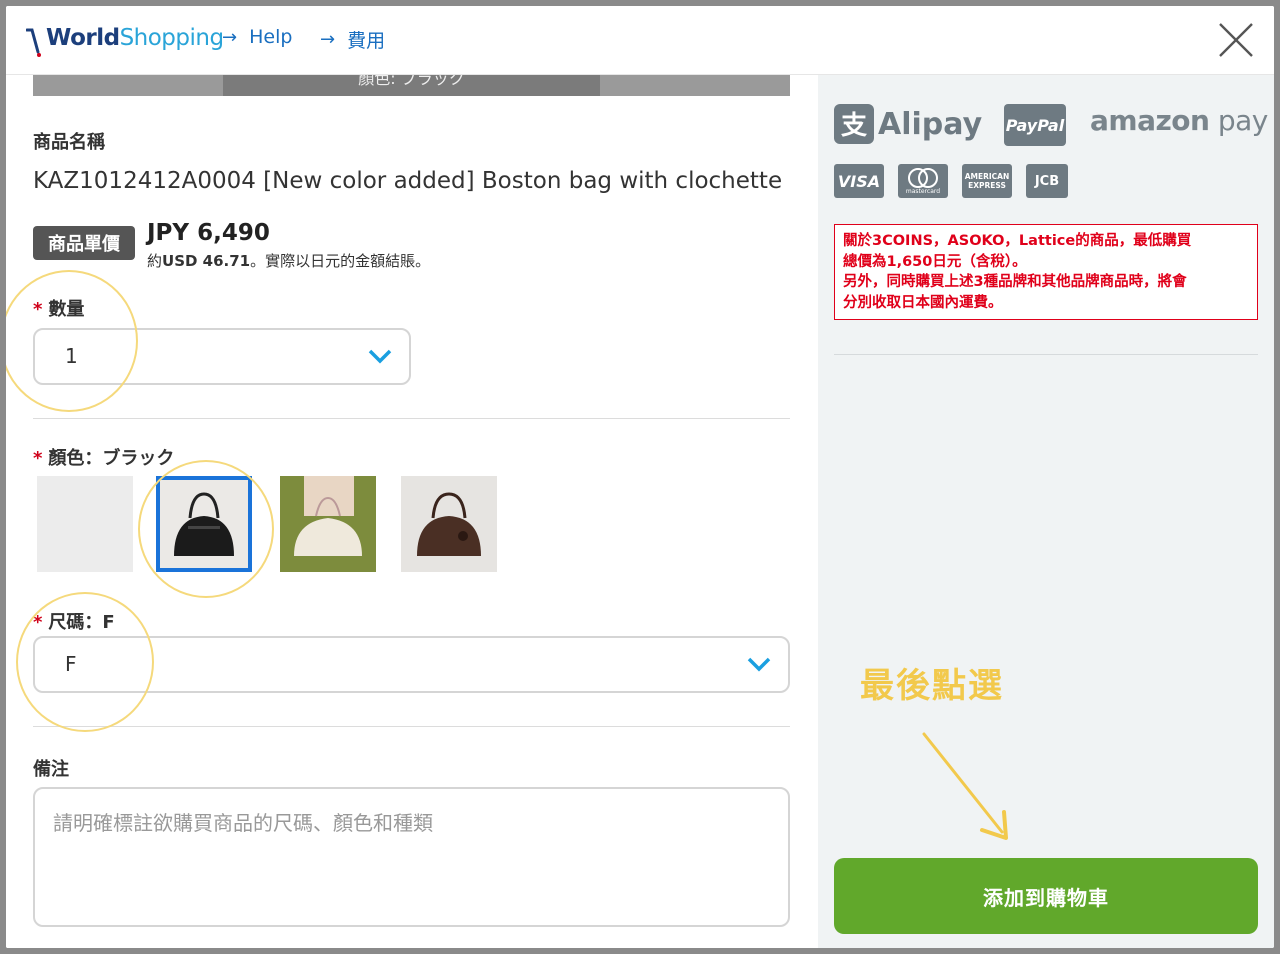 The image size is (1280, 954). I want to click on cart-logo-icon, so click(33, 42).